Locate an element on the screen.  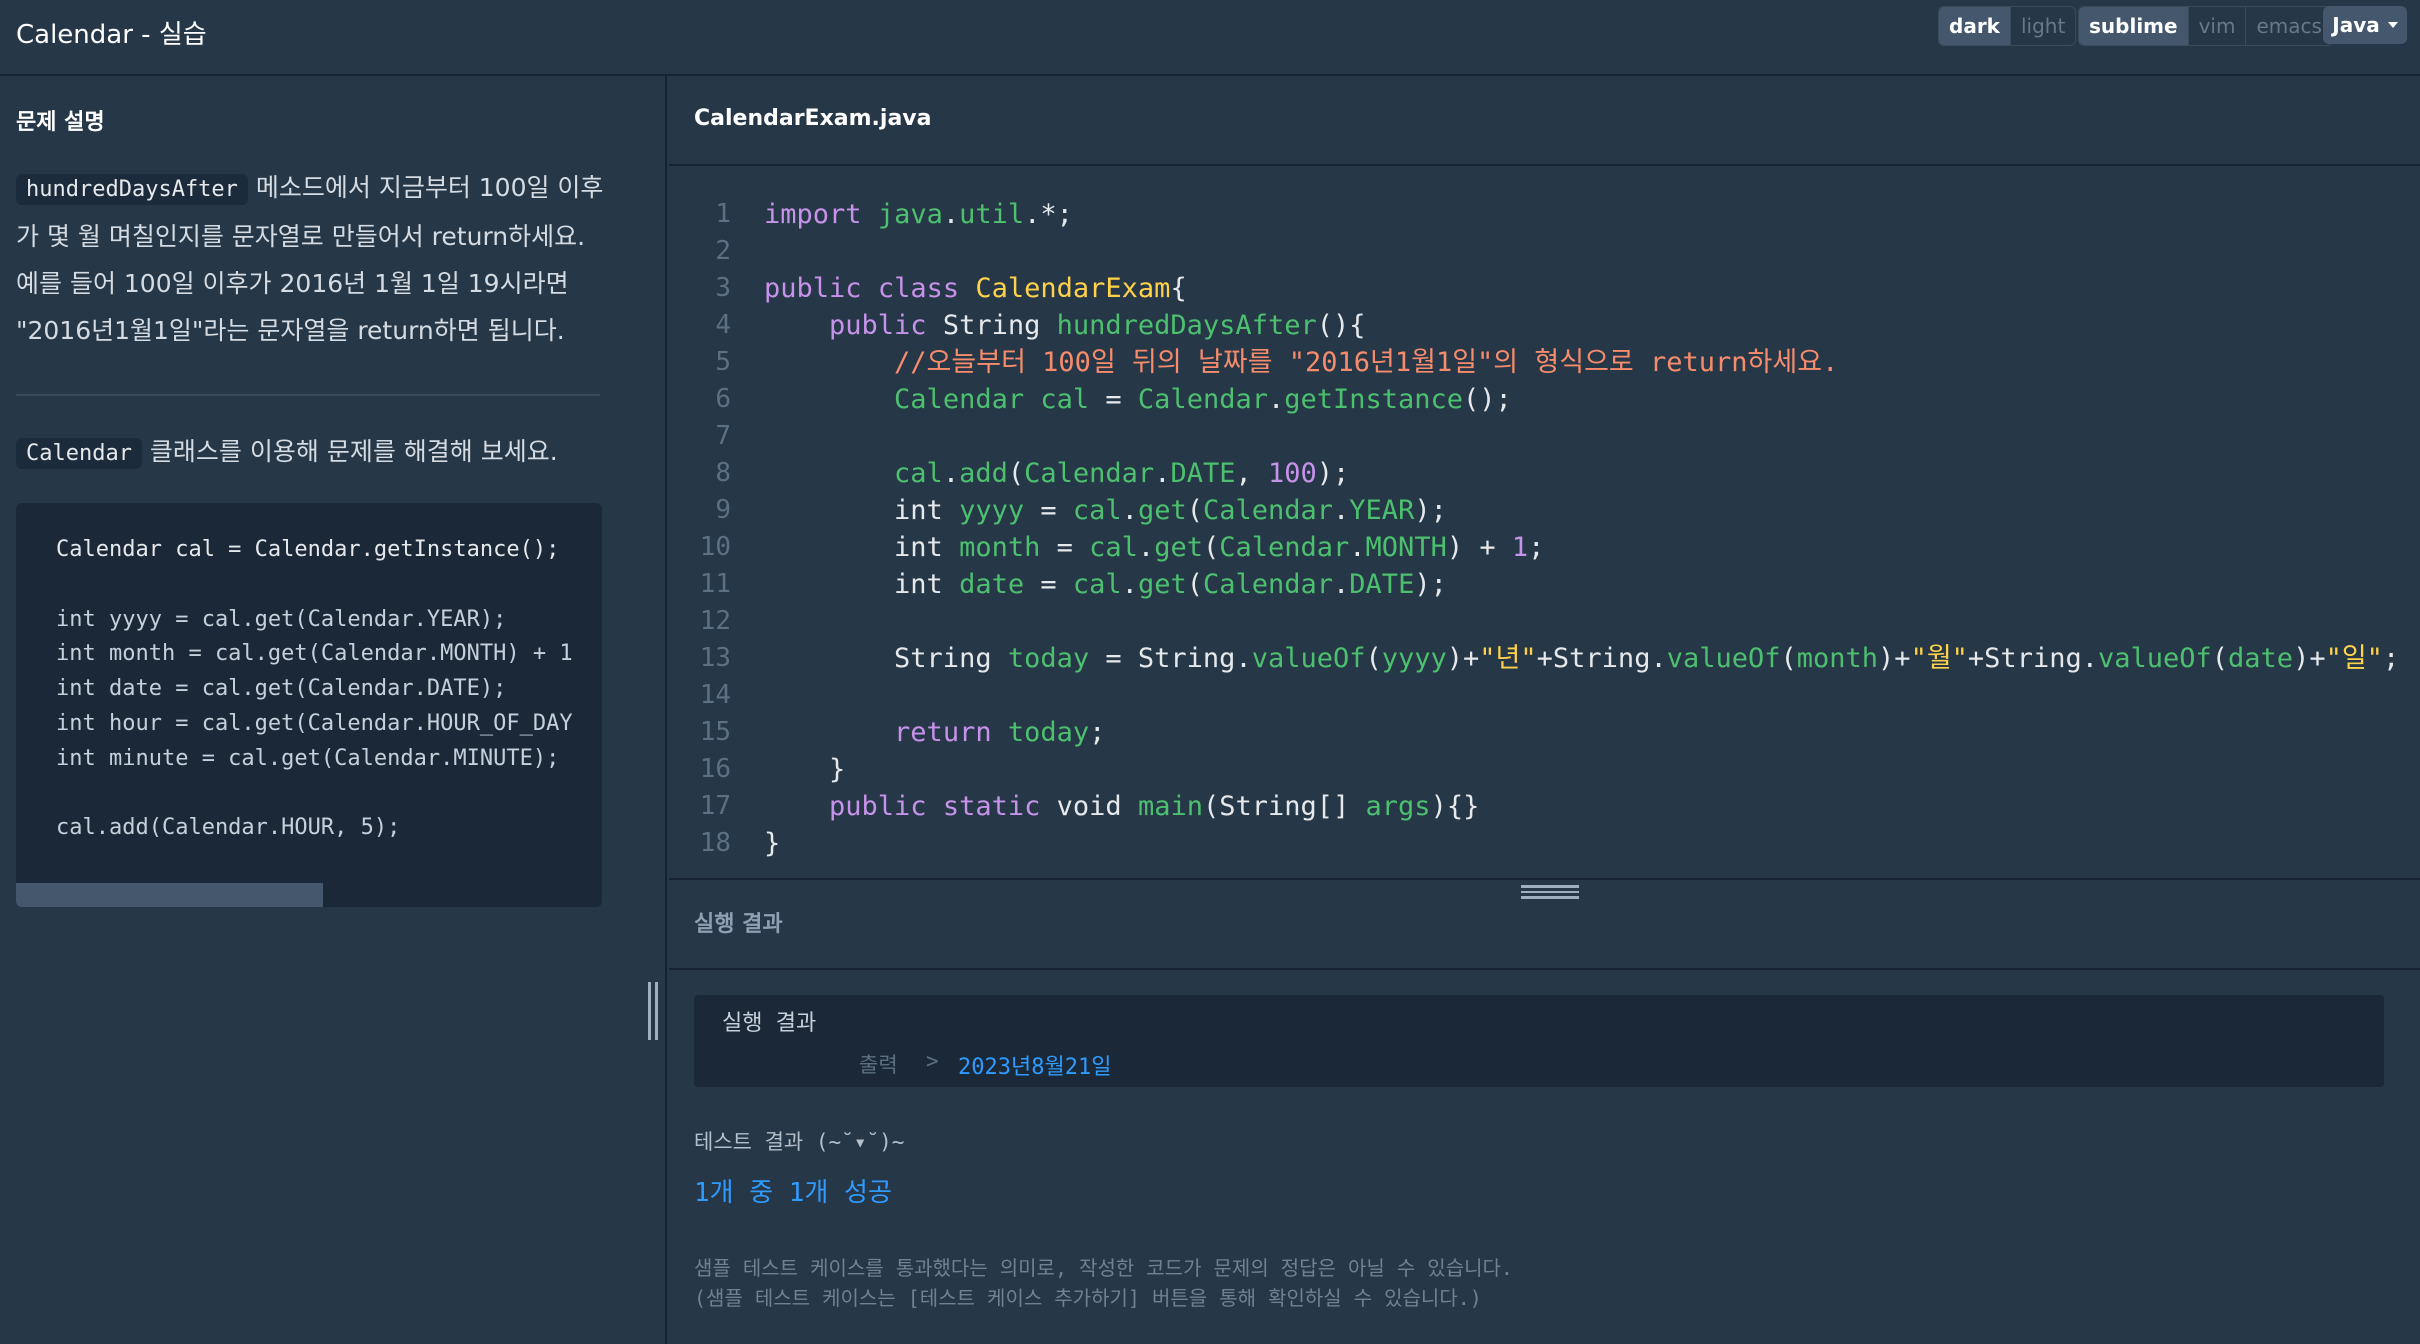
test-summary: 1개 중 1개 성공 is located at coordinates (793, 1193).